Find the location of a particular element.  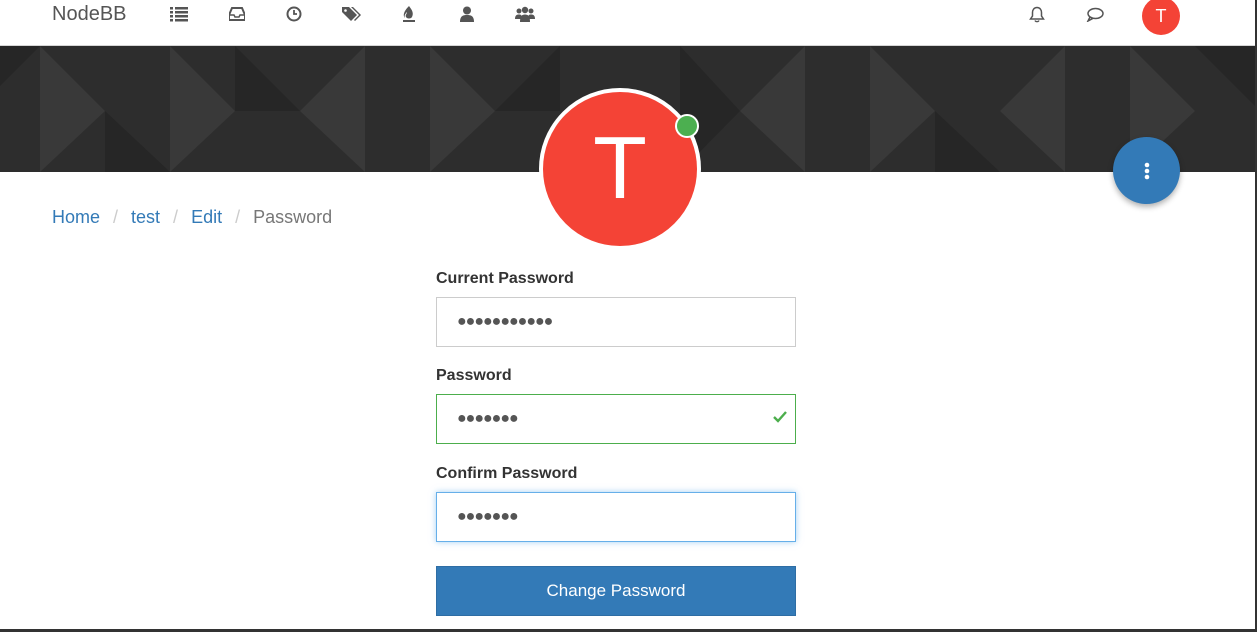

more-vertical-icon is located at coordinates (1146, 170).